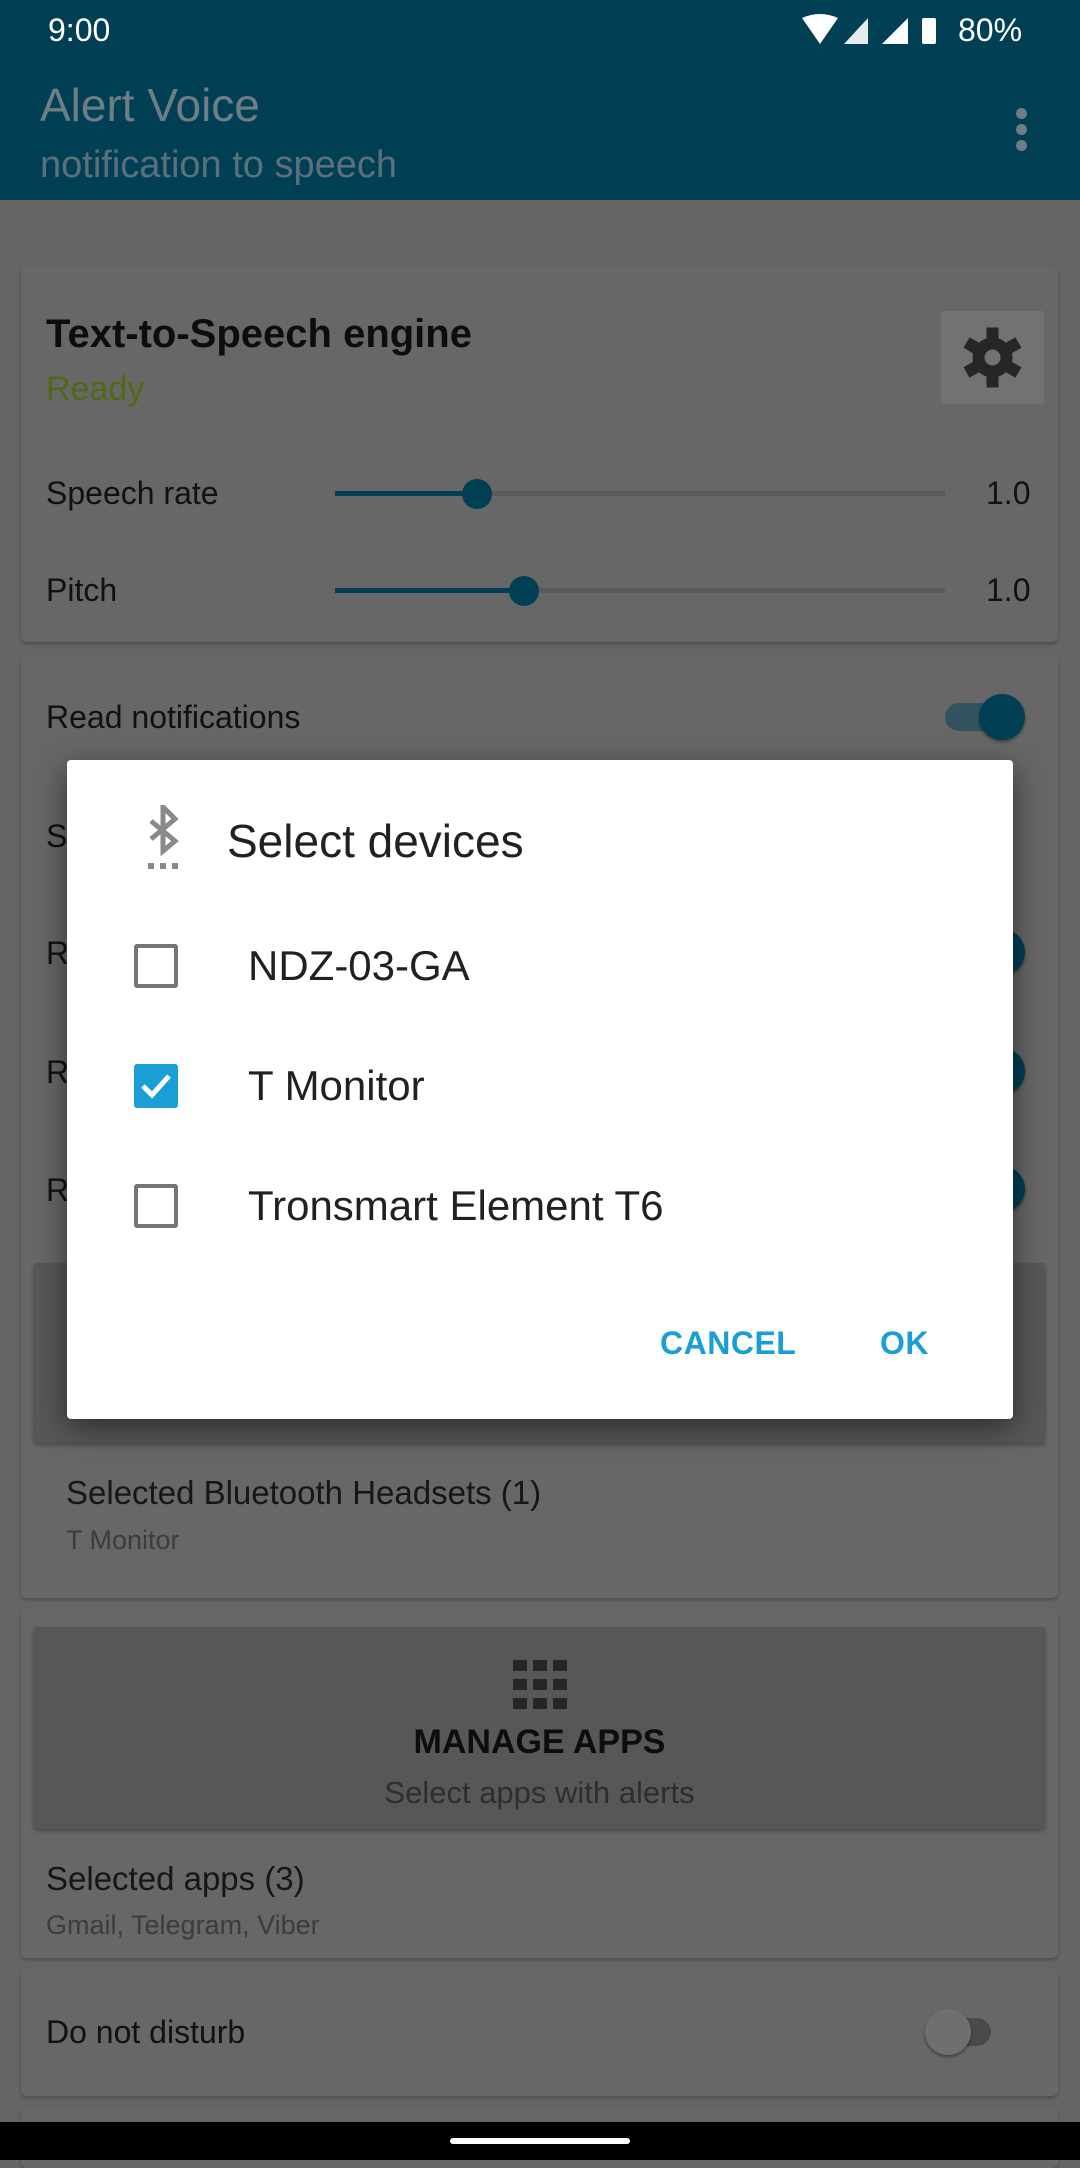 The height and width of the screenshot is (2168, 1080). Describe the element at coordinates (259, 334) in the screenshot. I see `tts-title: Text-to-Speech engine` at that location.